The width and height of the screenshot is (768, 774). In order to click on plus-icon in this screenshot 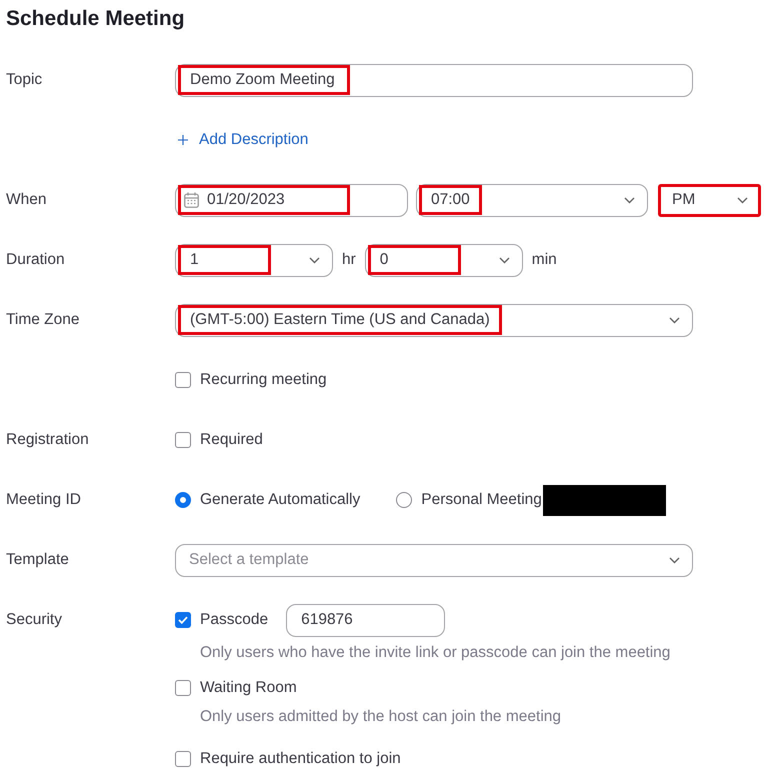, I will do `click(183, 140)`.